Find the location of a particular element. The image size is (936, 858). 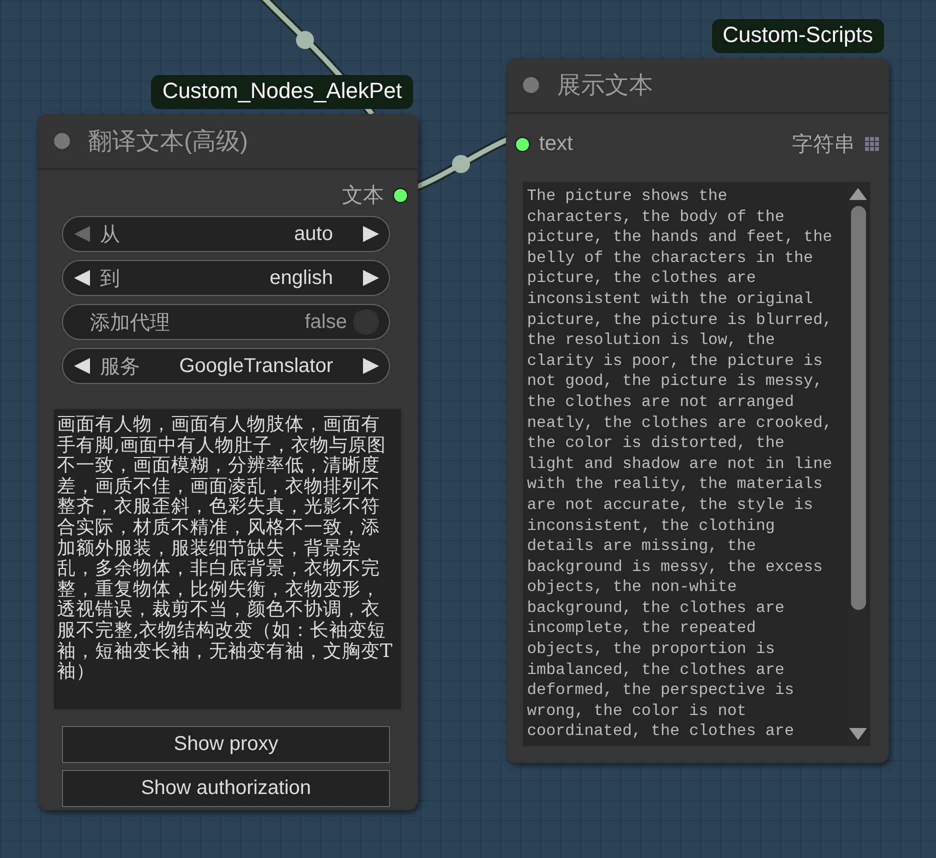

scrollbar is located at coordinates (858, 464).